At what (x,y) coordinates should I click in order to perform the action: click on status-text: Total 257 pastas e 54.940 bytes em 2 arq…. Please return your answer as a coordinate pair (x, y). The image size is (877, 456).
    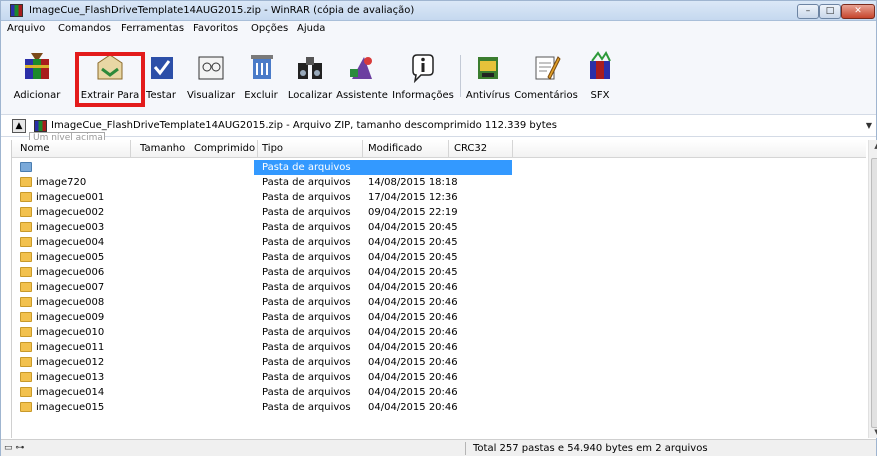
    Looking at the image, I should click on (590, 448).